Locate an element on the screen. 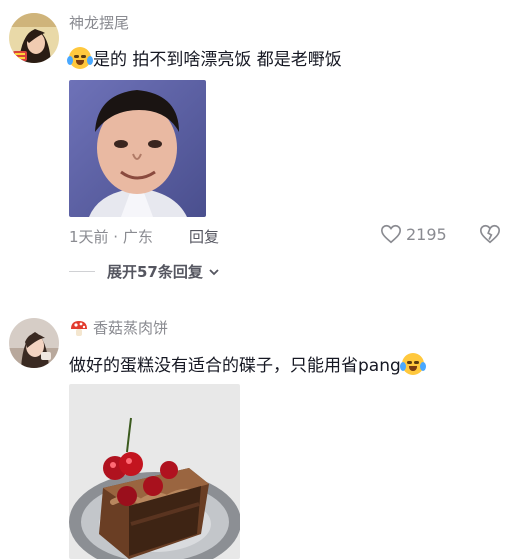 This screenshot has height=559, width=512. like-button: 2195 is located at coordinates (413, 234).